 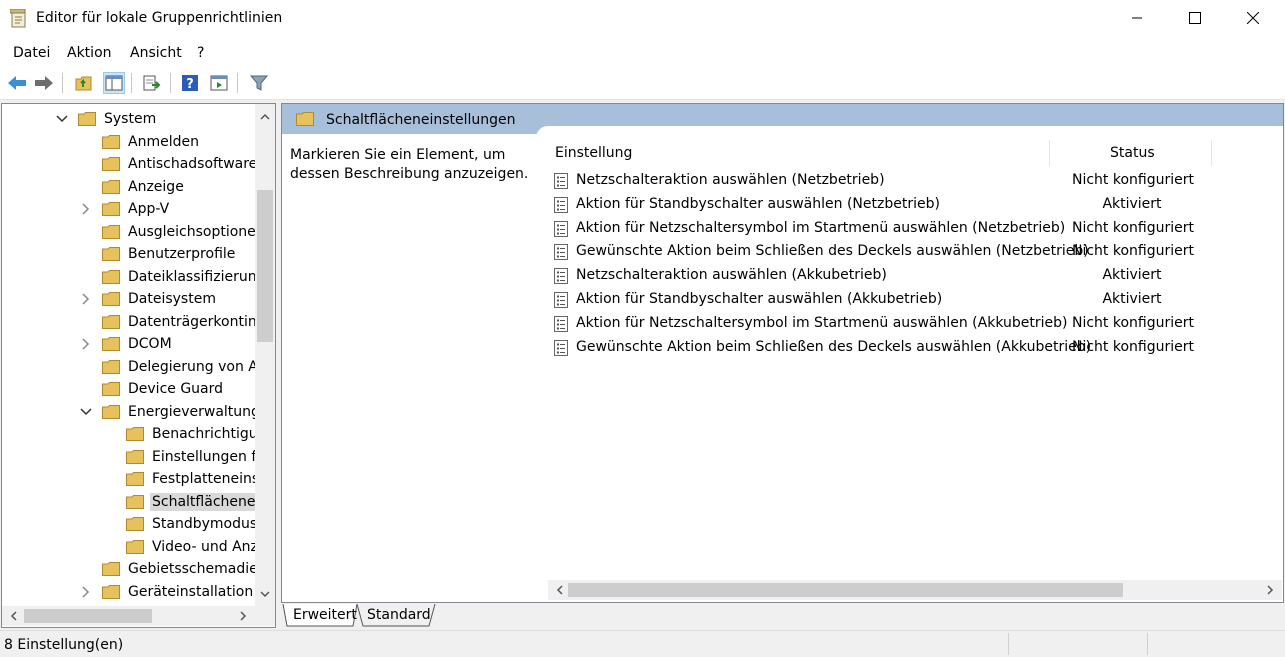 What do you see at coordinates (559, 590) in the screenshot?
I see `details-scroll-left-arrow` at bounding box center [559, 590].